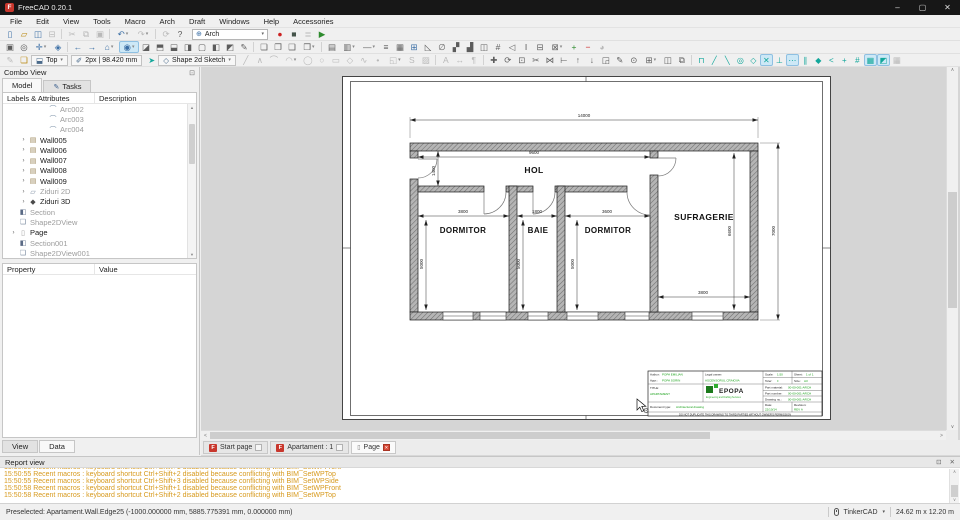 Image resolution: width=960 pixels, height=520 pixels. I want to click on draft-mirror-icon: ◫, so click(668, 60).